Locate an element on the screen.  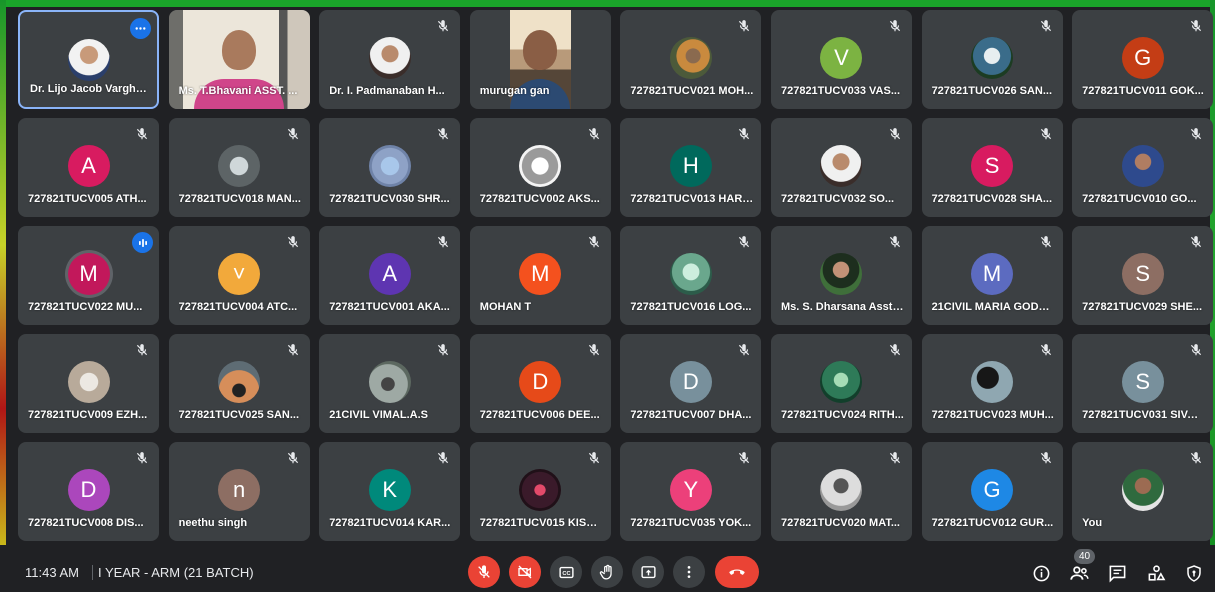
participant-avatar-initial: G is located at coordinates (1142, 58).